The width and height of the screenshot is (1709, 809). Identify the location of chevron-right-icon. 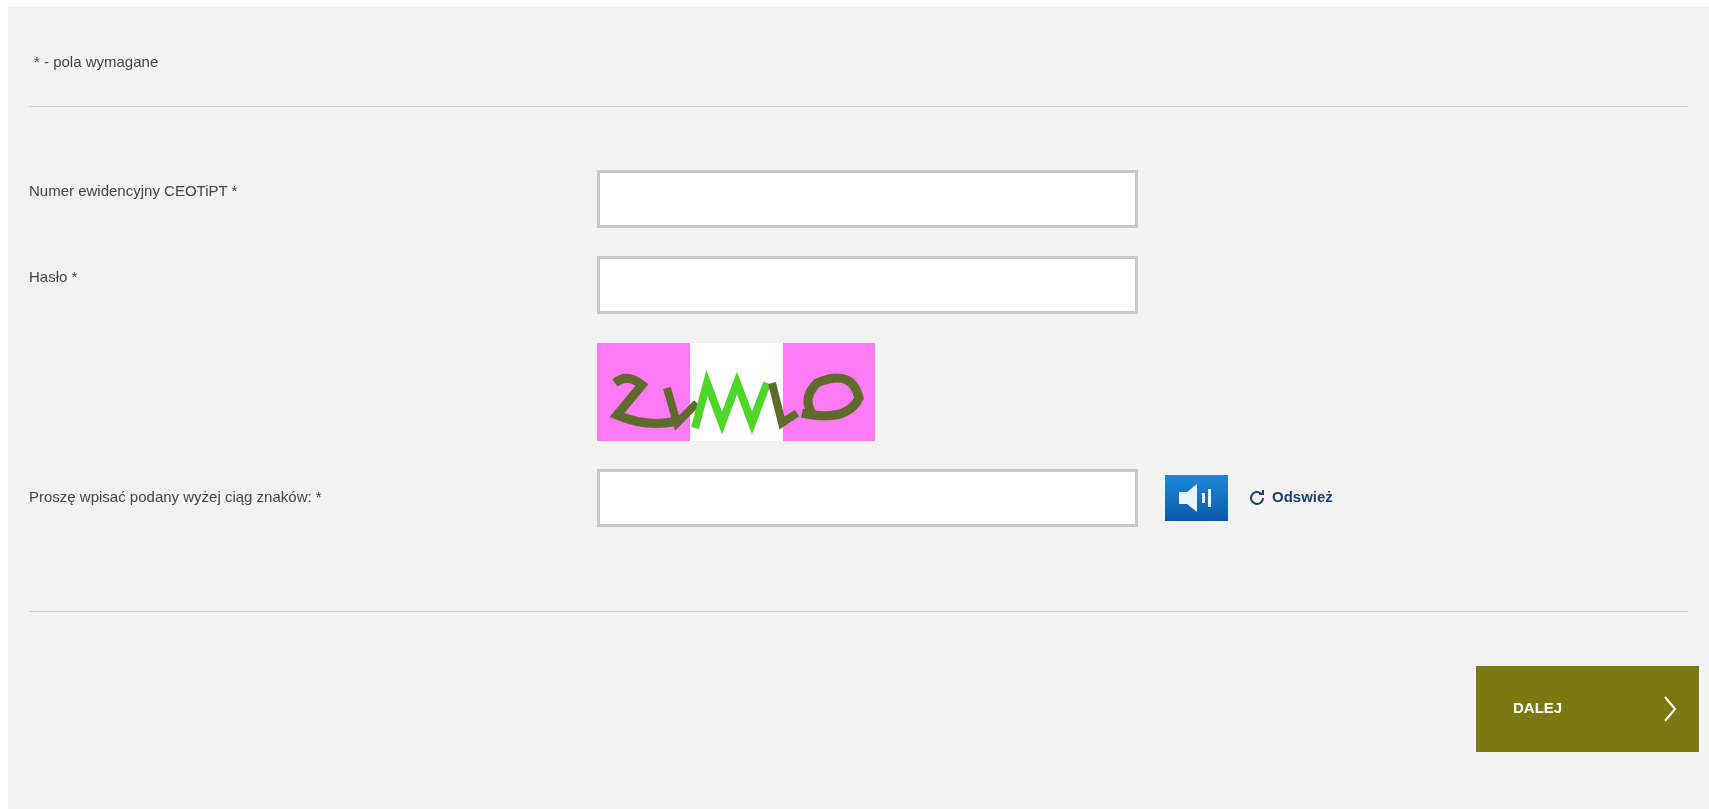
(1670, 708).